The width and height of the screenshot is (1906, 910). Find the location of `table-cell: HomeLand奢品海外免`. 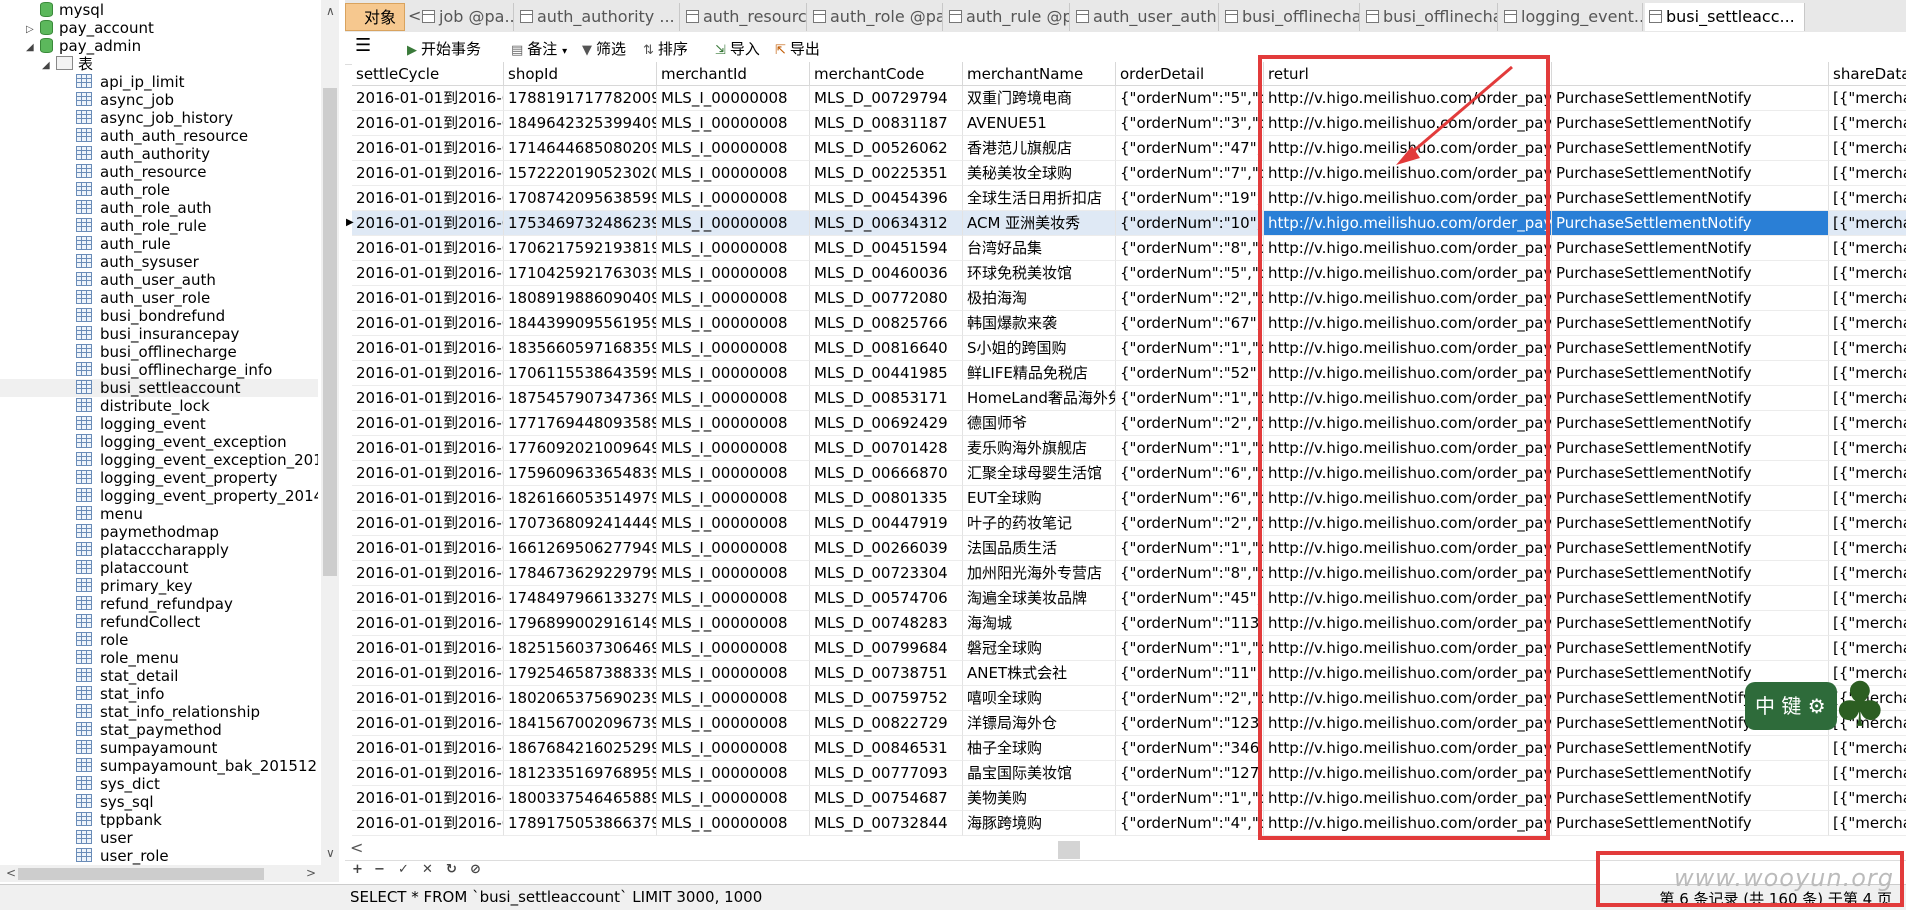

table-cell: HomeLand奢品海外免 is located at coordinates (1039, 398).